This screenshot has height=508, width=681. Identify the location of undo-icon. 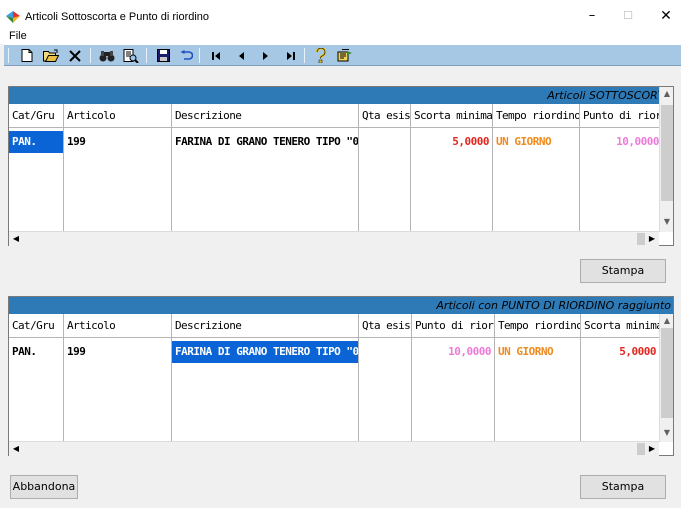
(186, 55).